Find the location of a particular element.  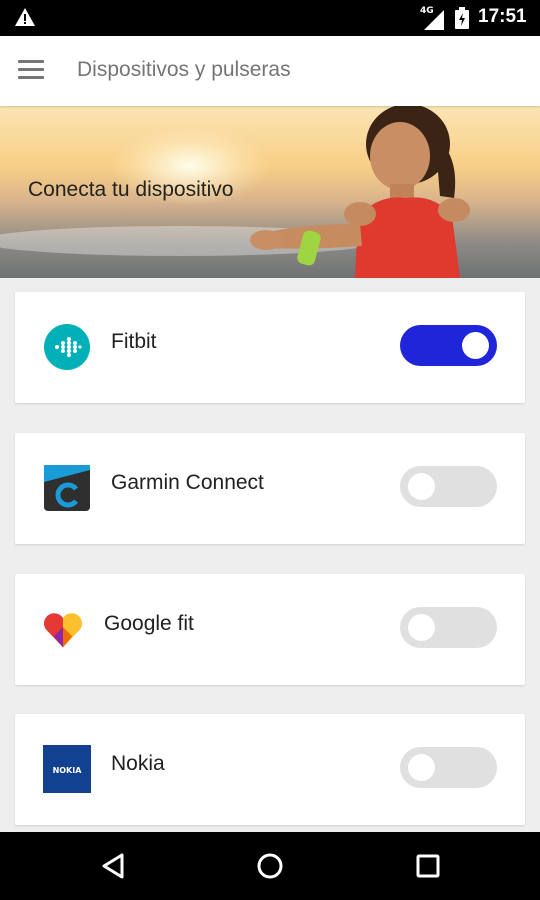

device-name: Google fit is located at coordinates (149, 623).